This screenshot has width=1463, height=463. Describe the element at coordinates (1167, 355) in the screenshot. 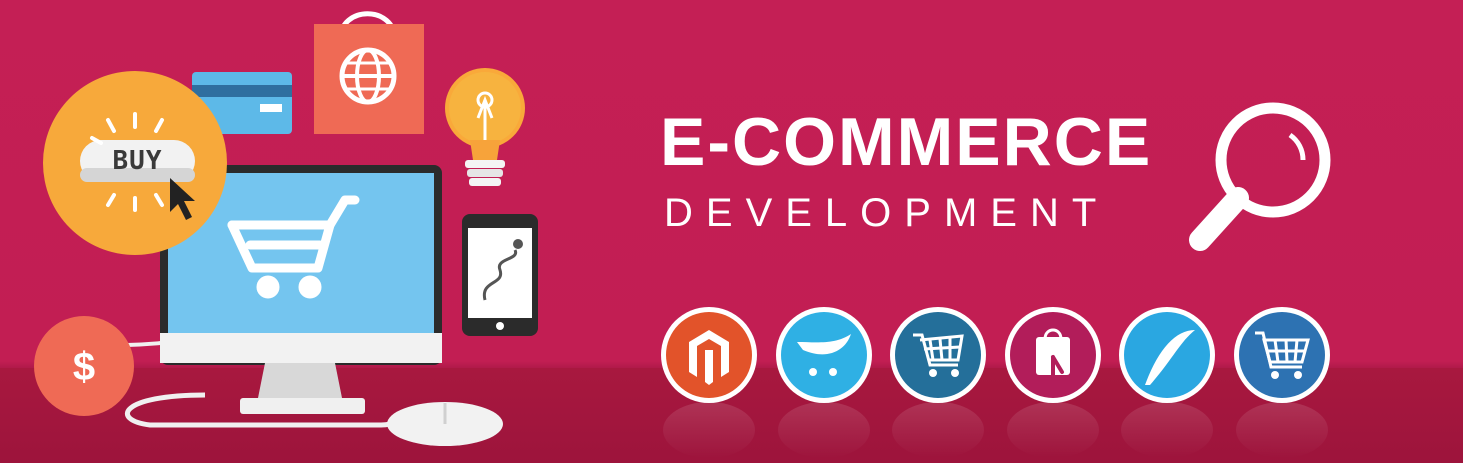

I see `swift-wing-icon` at that location.